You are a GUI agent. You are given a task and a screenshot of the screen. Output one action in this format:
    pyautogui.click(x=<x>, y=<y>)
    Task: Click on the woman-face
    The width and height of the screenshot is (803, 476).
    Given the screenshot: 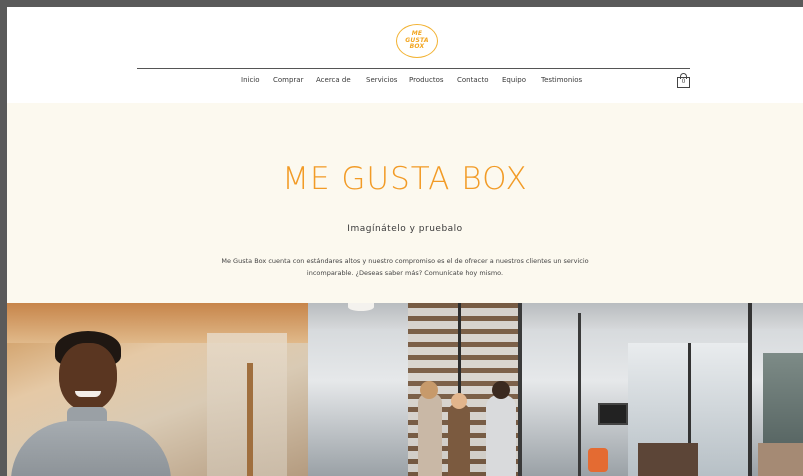 What is the action you would take?
    pyautogui.click(x=88, y=377)
    